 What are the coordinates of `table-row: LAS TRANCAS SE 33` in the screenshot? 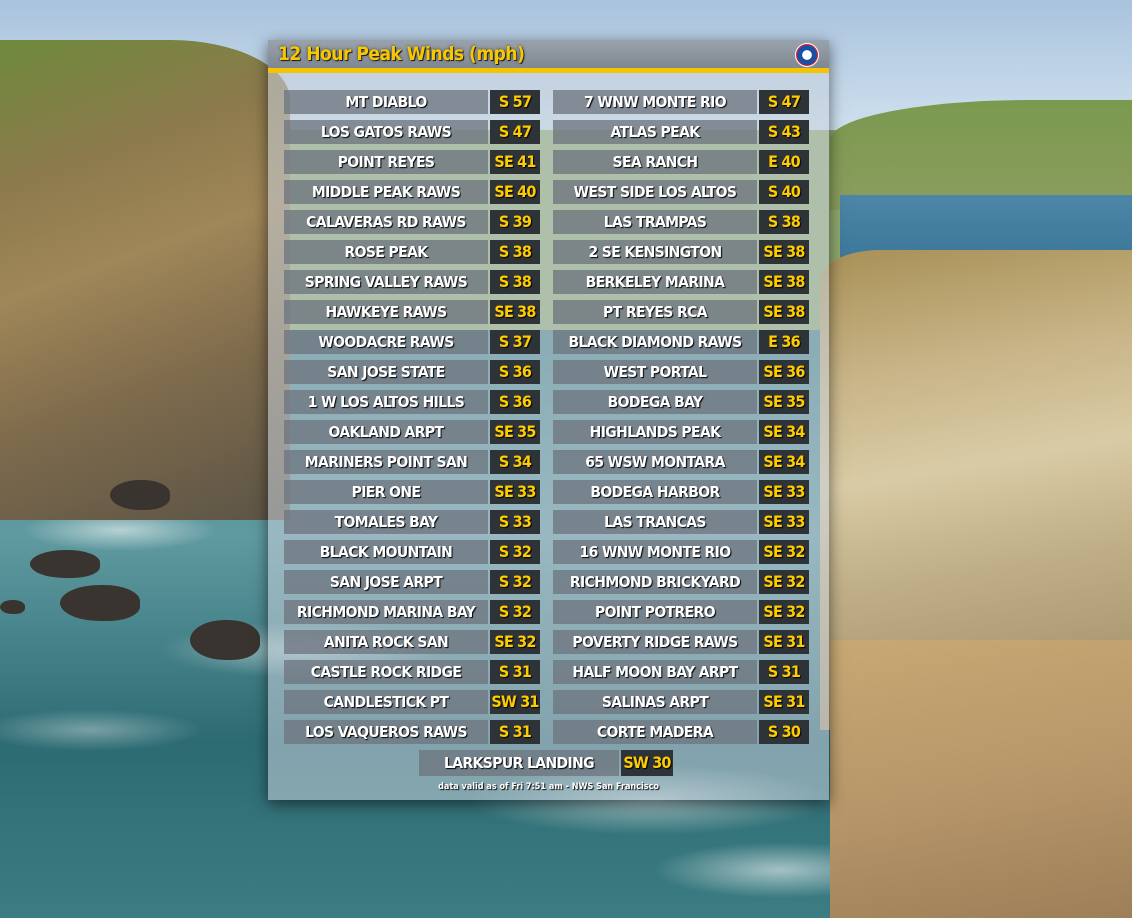 It's located at (683, 522).